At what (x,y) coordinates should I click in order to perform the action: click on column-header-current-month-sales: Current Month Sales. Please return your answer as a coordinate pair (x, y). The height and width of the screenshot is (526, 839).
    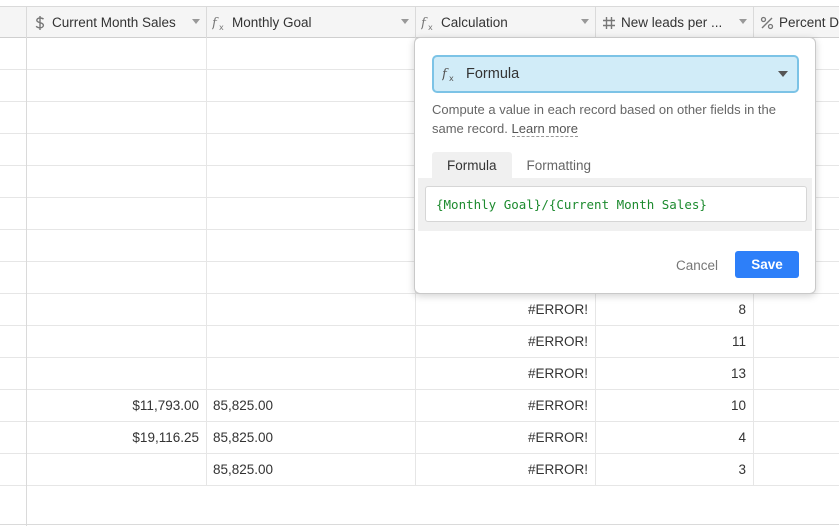
    Looking at the image, I should click on (116, 22).